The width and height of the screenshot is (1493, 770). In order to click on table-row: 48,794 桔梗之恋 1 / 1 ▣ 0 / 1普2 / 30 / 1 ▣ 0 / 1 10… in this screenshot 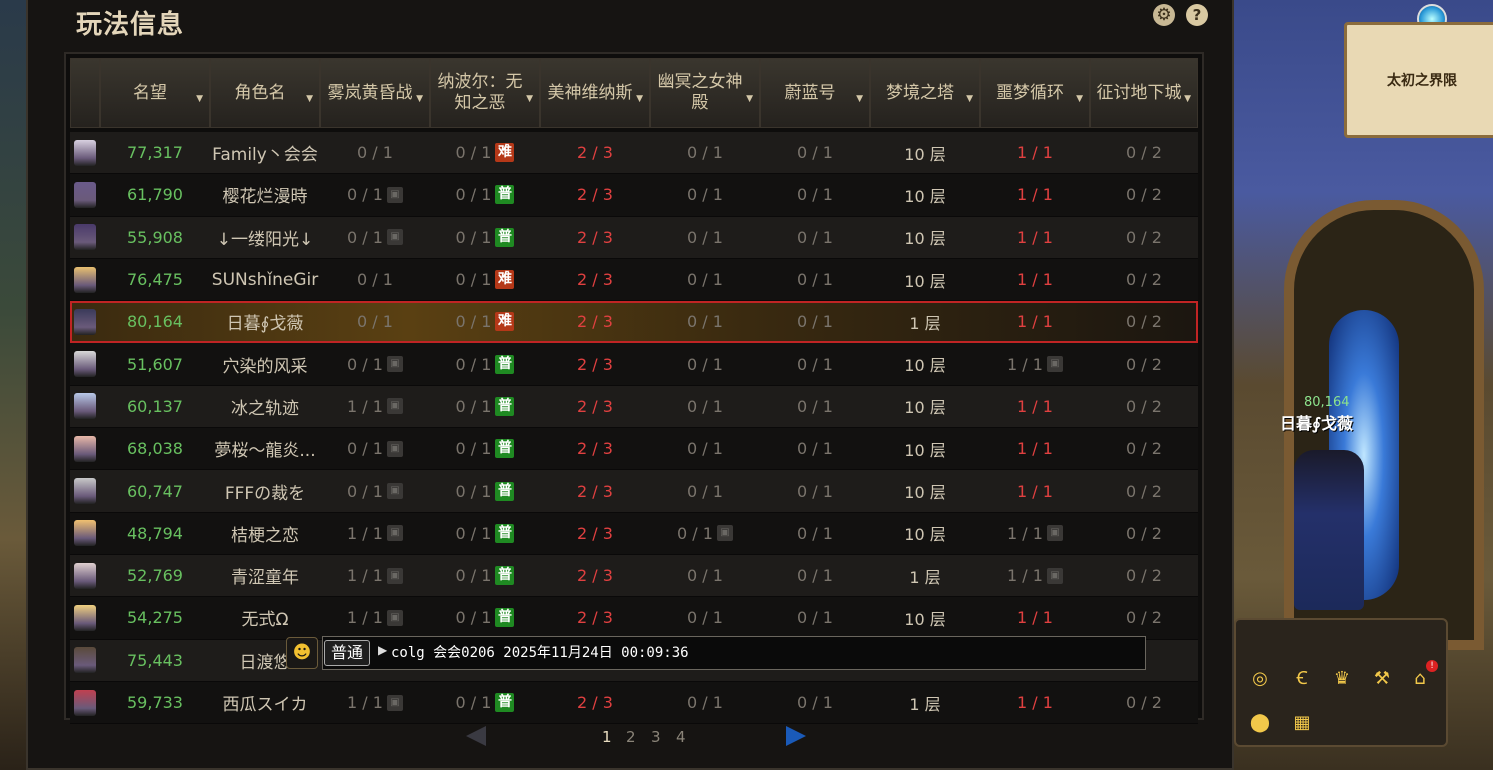, I will do `click(634, 533)`.